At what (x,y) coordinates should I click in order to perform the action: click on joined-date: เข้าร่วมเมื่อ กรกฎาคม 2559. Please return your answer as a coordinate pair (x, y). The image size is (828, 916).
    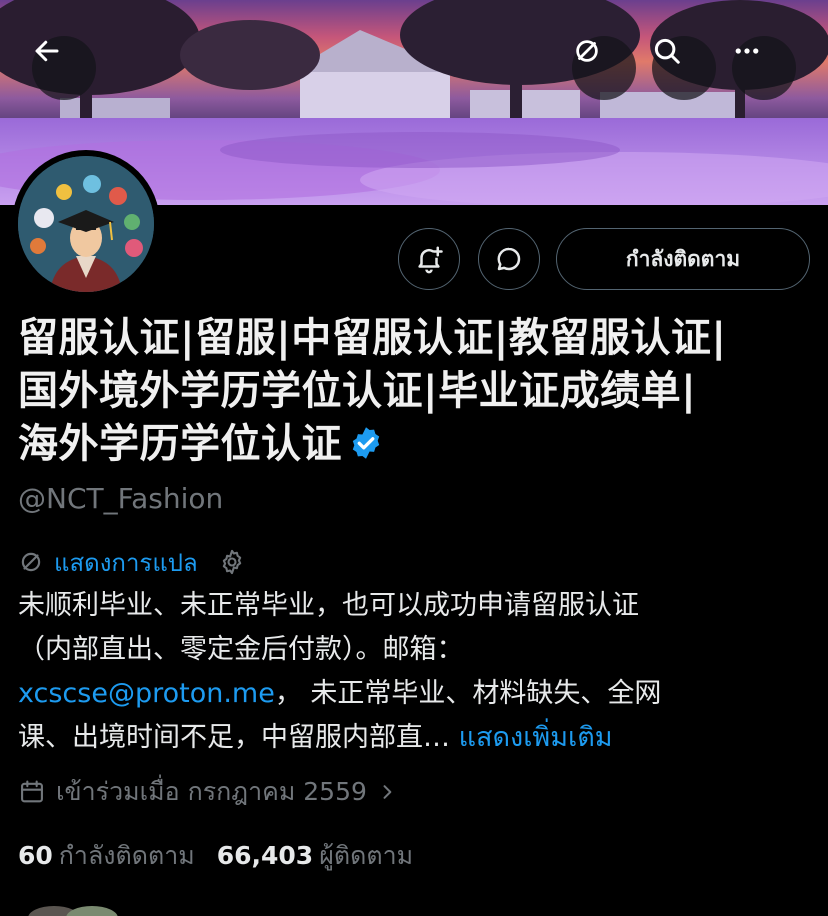
    Looking at the image, I should click on (211, 791).